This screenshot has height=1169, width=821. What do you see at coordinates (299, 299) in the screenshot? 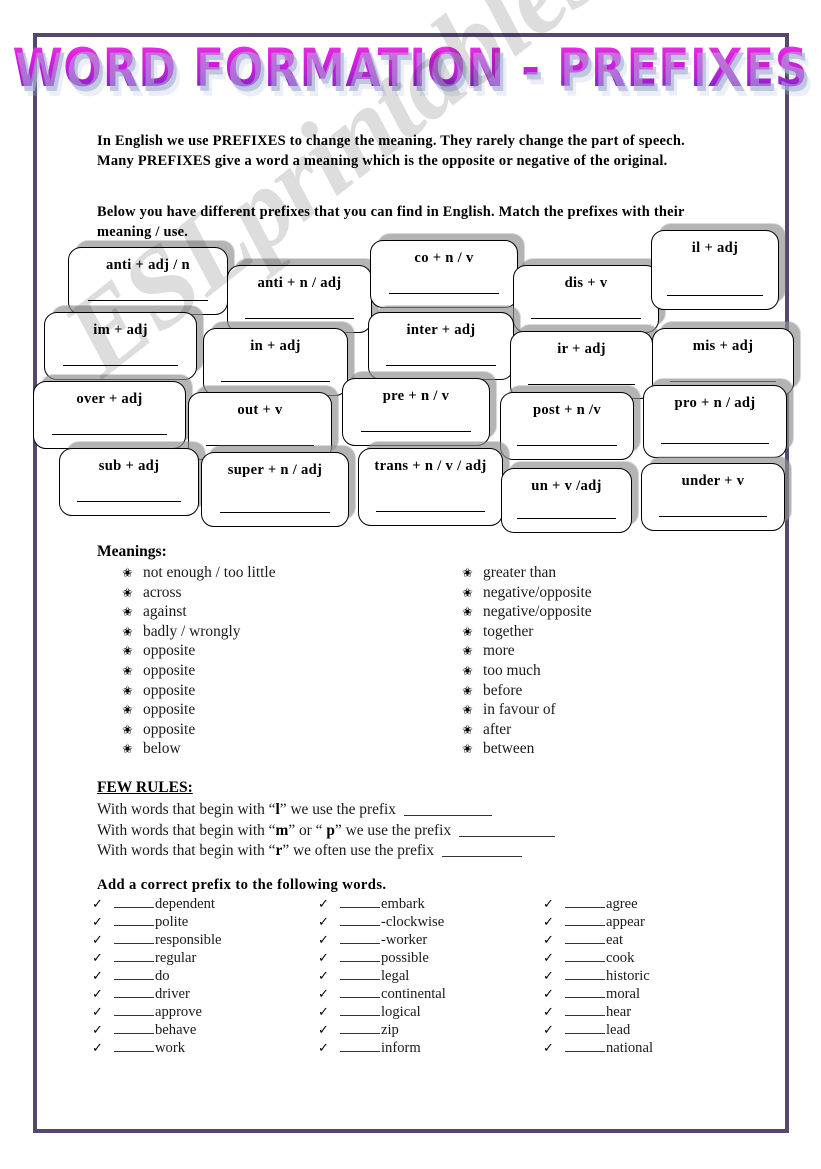
I see `prefix-box: anti + n / adj` at bounding box center [299, 299].